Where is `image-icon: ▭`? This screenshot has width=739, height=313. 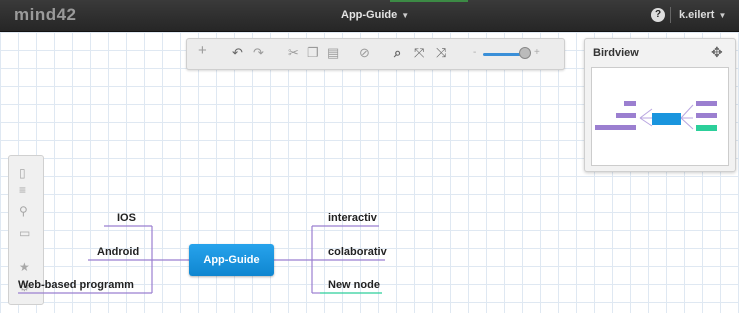
image-icon: ▭ is located at coordinates (24, 233).